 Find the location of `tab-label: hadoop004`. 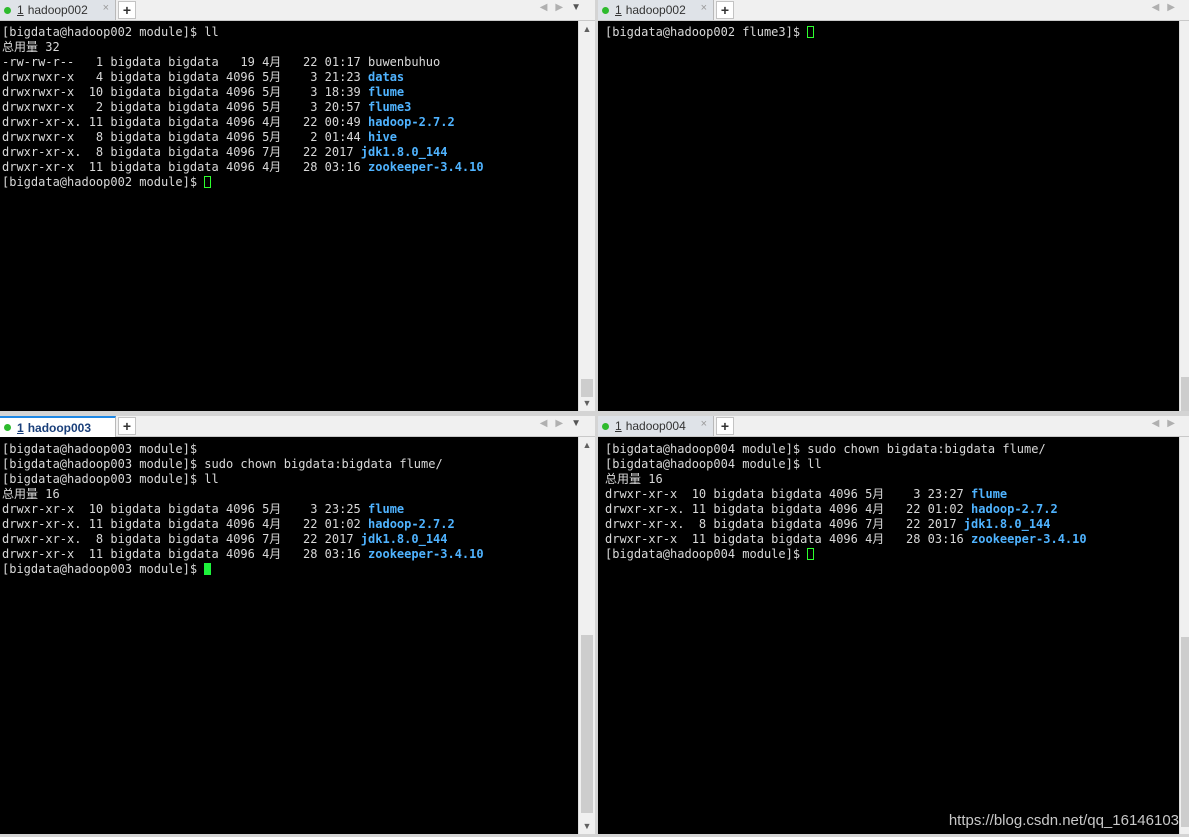

tab-label: hadoop004 is located at coordinates (655, 426).